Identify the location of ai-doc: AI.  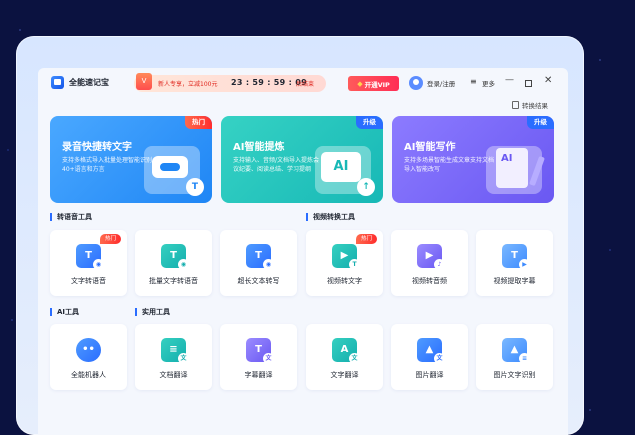
(512, 168).